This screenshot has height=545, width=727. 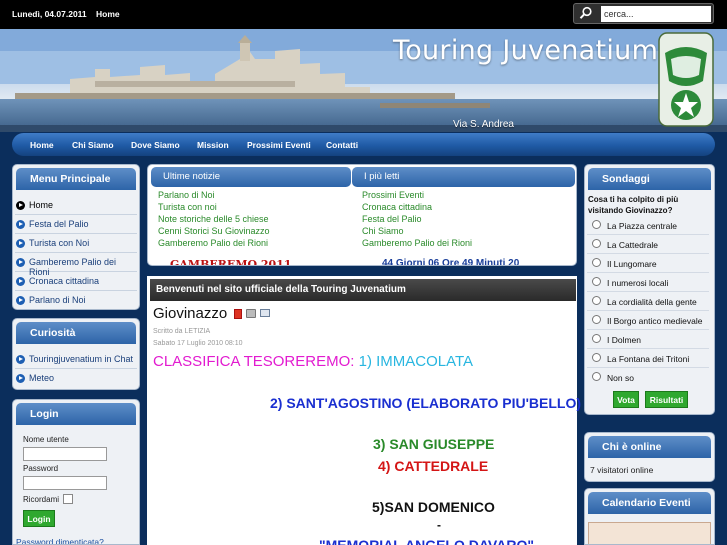 I want to click on login-button: Login, so click(x=39, y=518).